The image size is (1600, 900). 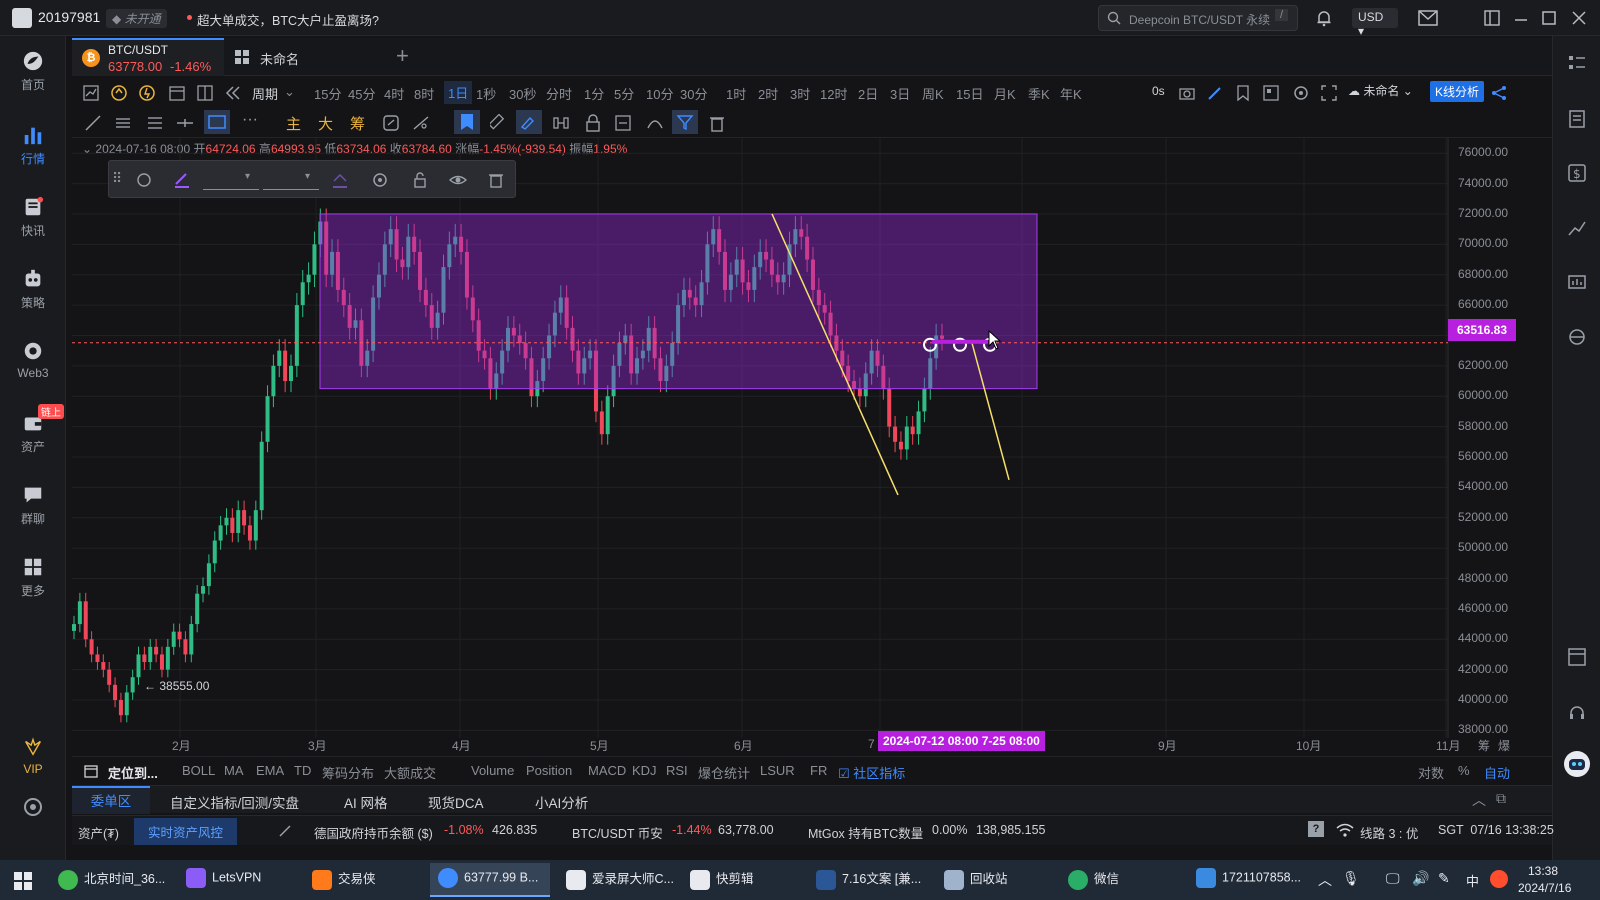 What do you see at coordinates (1504, 745) in the screenshot?
I see `liquidation-toggle: 爆` at bounding box center [1504, 745].